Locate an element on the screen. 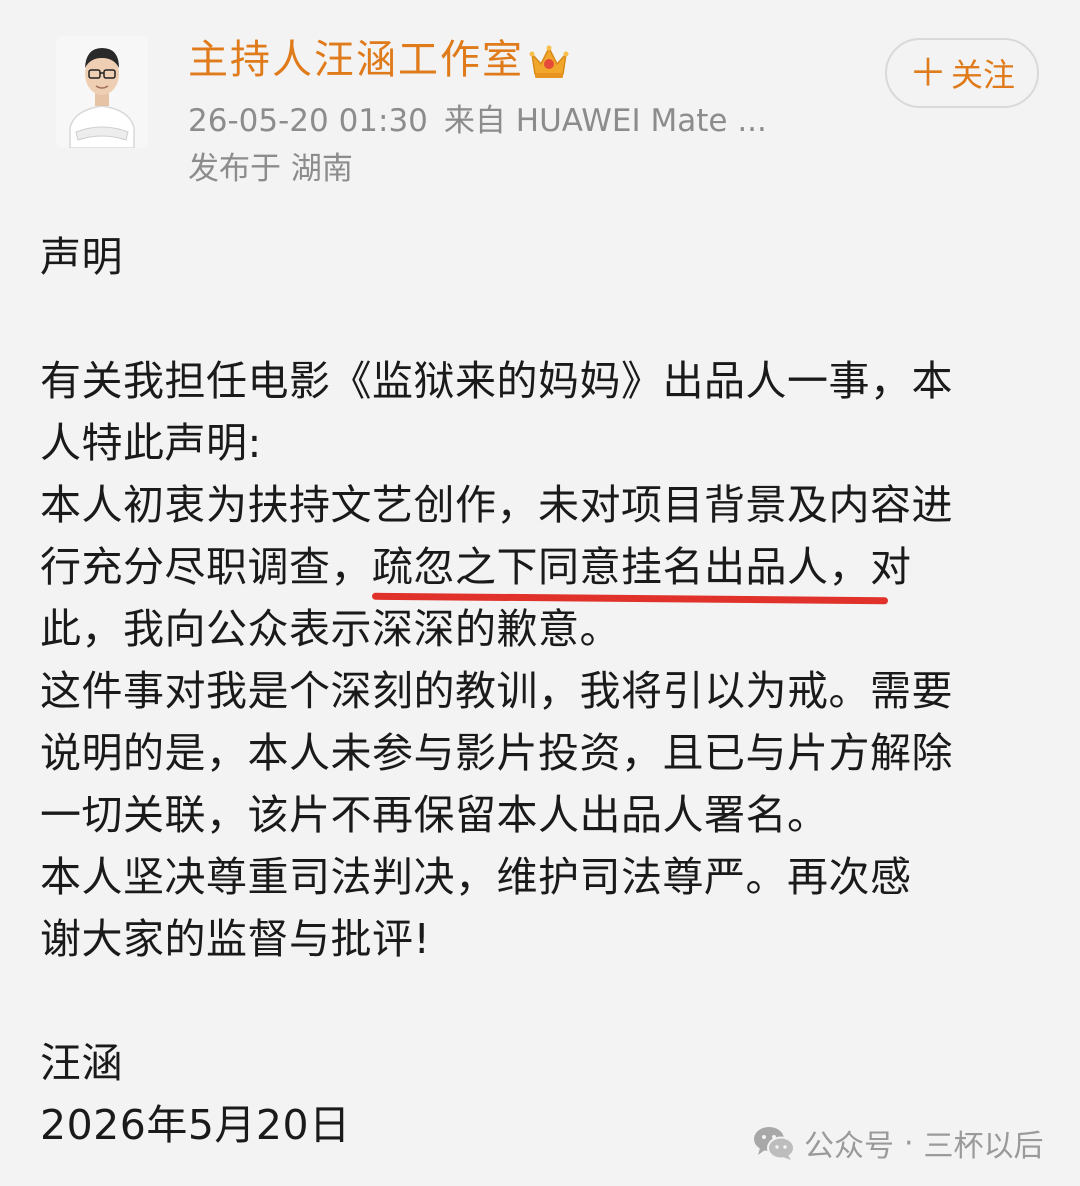  avatar-image is located at coordinates (102, 92).